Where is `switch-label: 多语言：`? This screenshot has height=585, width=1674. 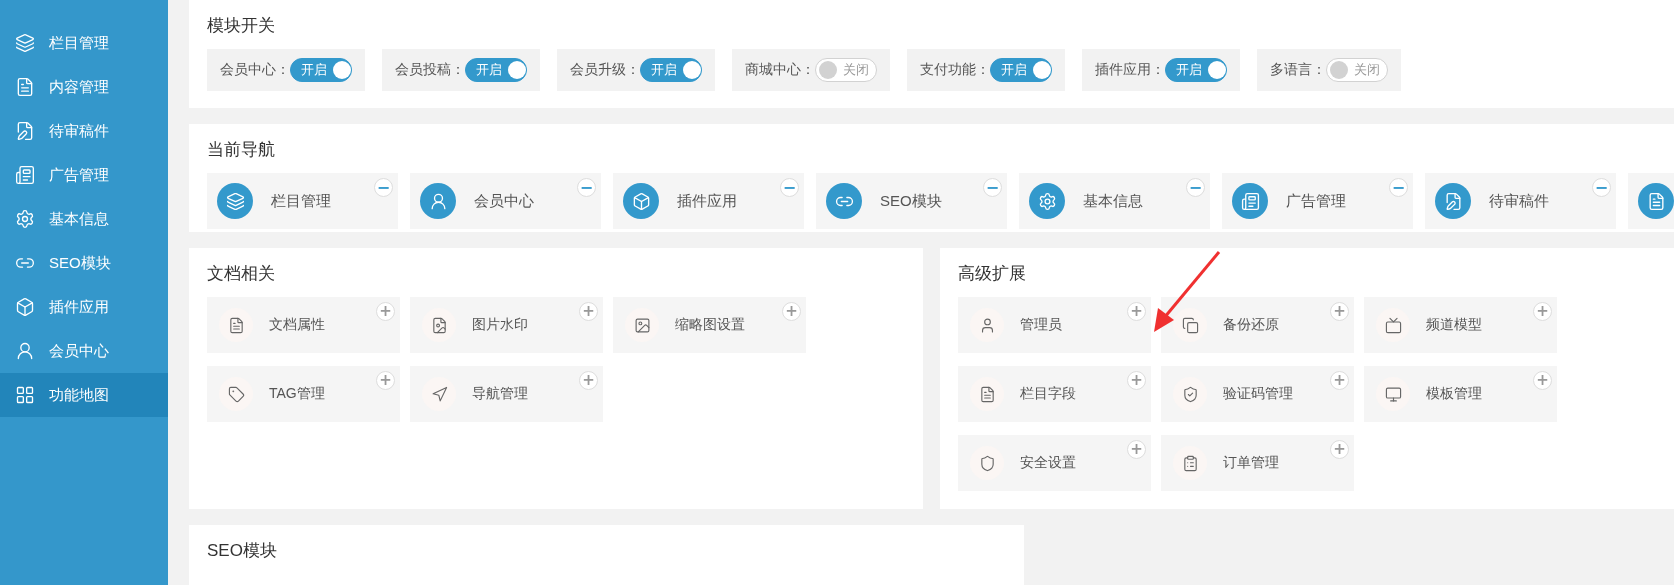
switch-label: 多语言： is located at coordinates (1298, 70).